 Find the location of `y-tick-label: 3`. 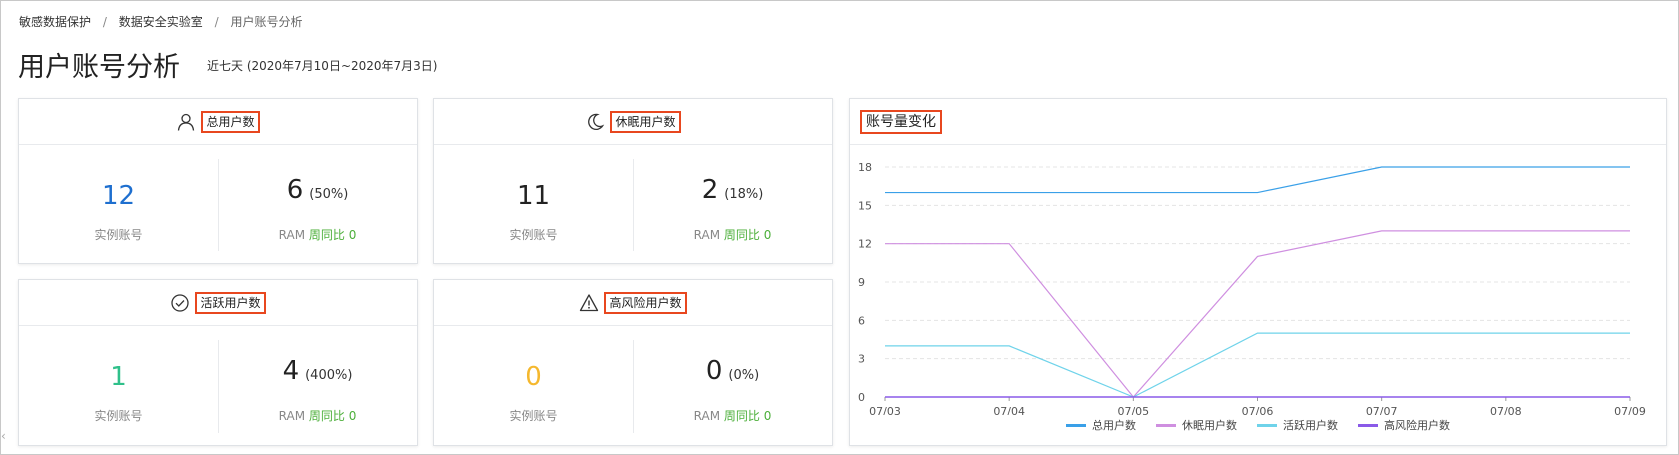

y-tick-label: 3 is located at coordinates (861, 359).